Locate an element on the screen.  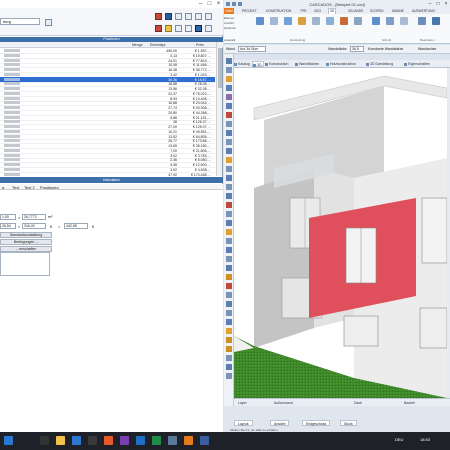
camera-icon is located at coordinates (274, 21).